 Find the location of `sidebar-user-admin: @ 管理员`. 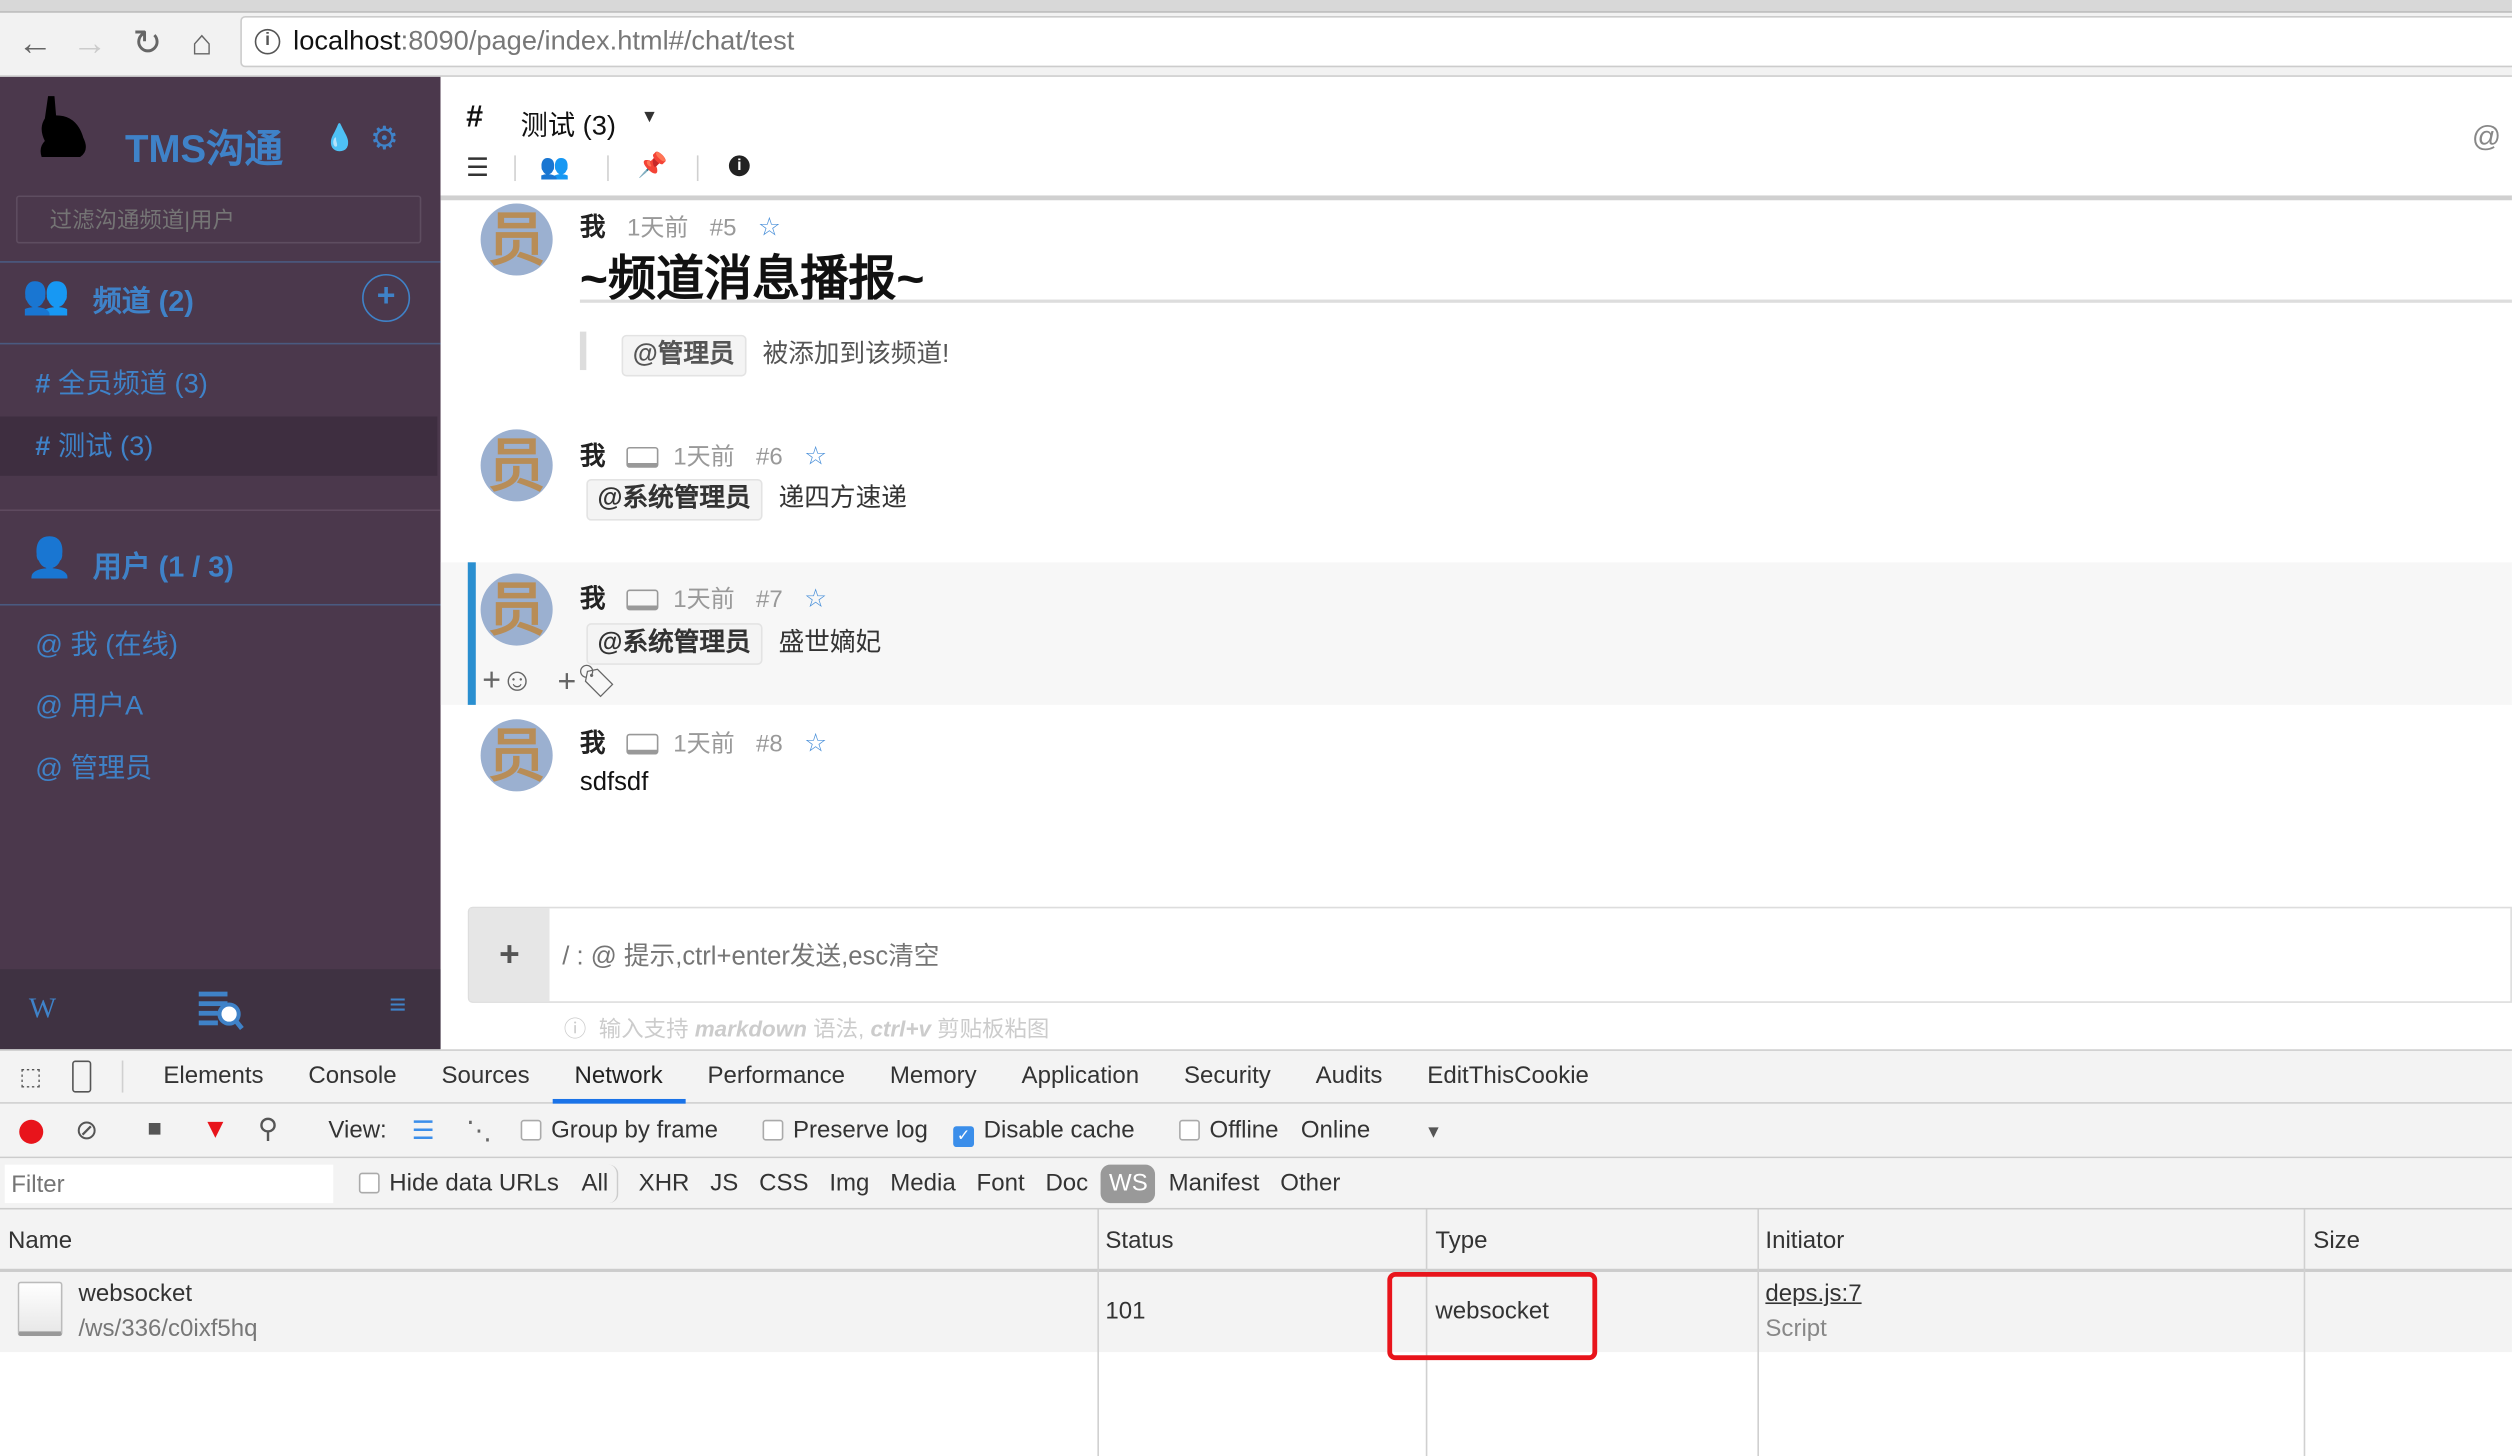

sidebar-user-admin: @ 管理员 is located at coordinates (218, 768).